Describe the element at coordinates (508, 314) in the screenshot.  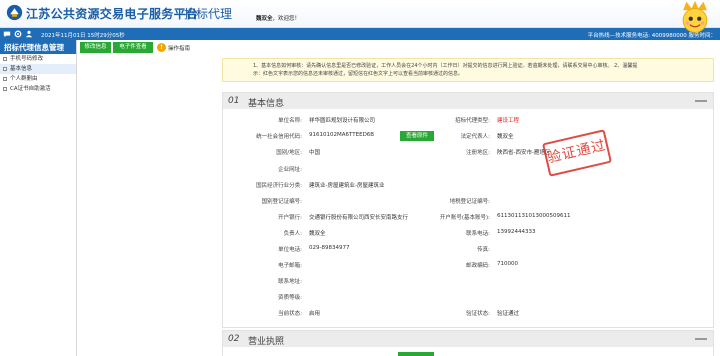
I see `verify-status-value: 验证通过` at that location.